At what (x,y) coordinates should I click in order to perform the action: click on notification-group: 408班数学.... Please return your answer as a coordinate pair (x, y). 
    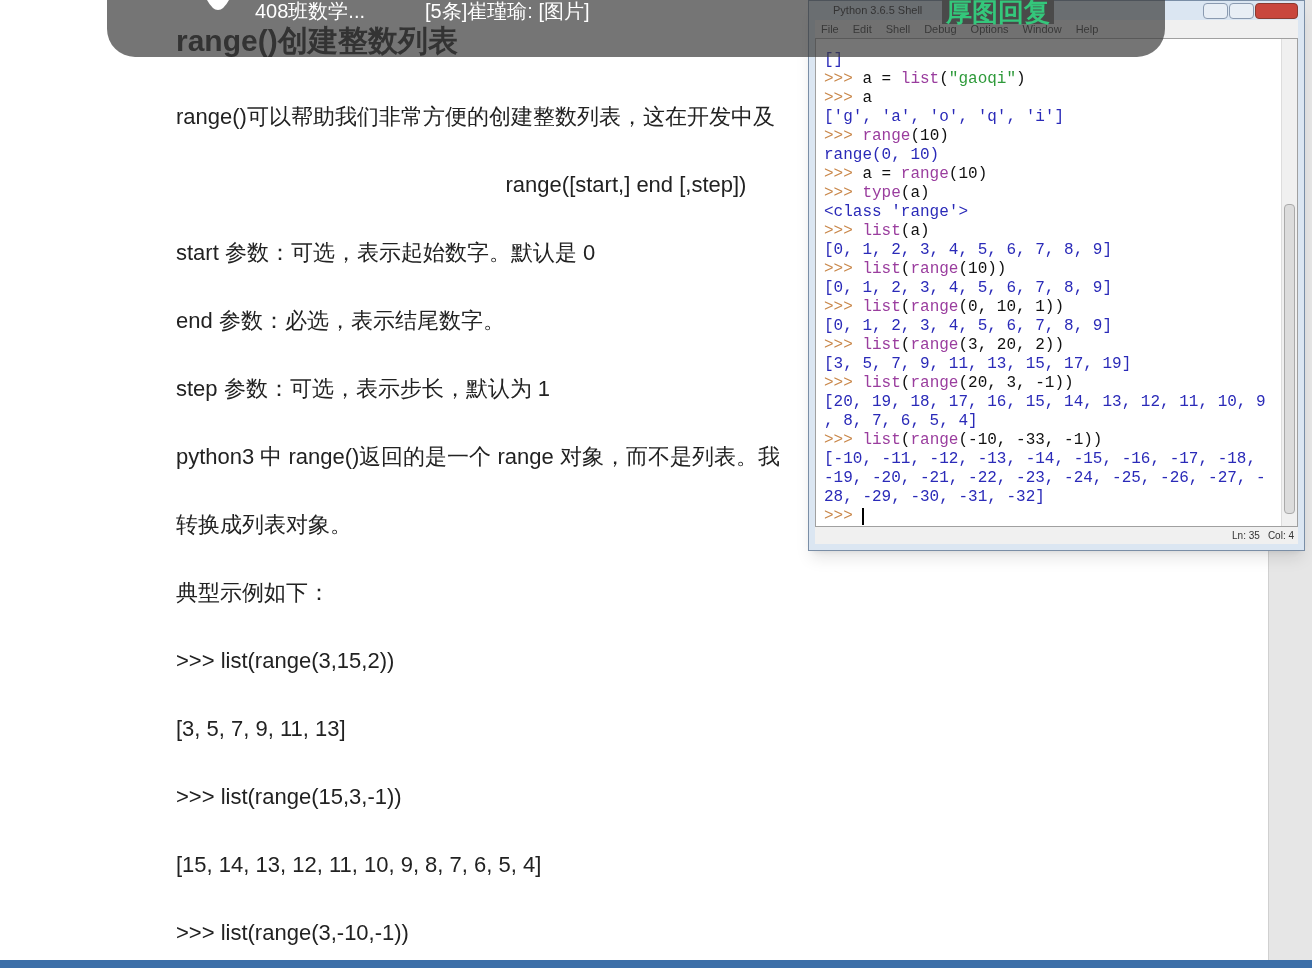
    Looking at the image, I should click on (310, 11).